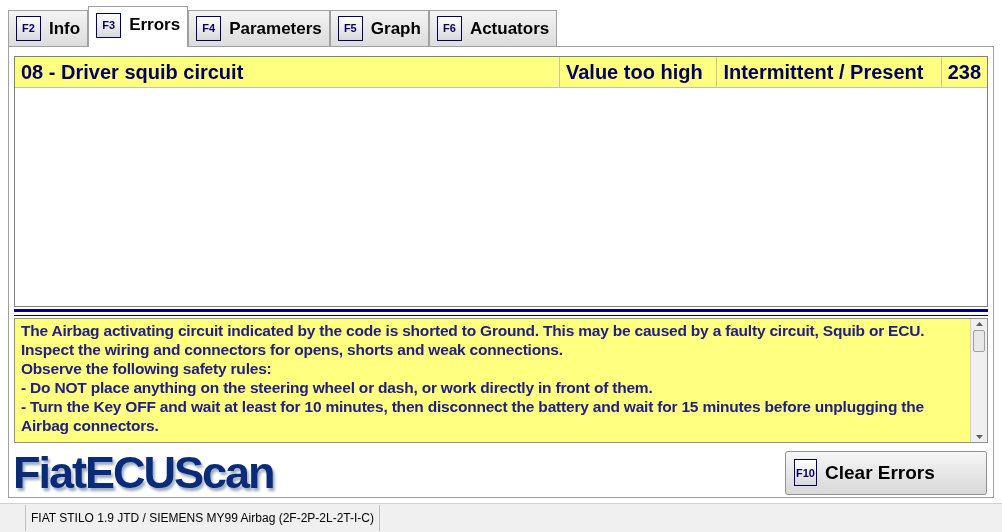  What do you see at coordinates (473, 331) in the screenshot?
I see `description-text: The Airbag activating circuit indicated by the code is shorted to Ground. This may be caused by a faulty circuit, Squib or ECU.` at bounding box center [473, 331].